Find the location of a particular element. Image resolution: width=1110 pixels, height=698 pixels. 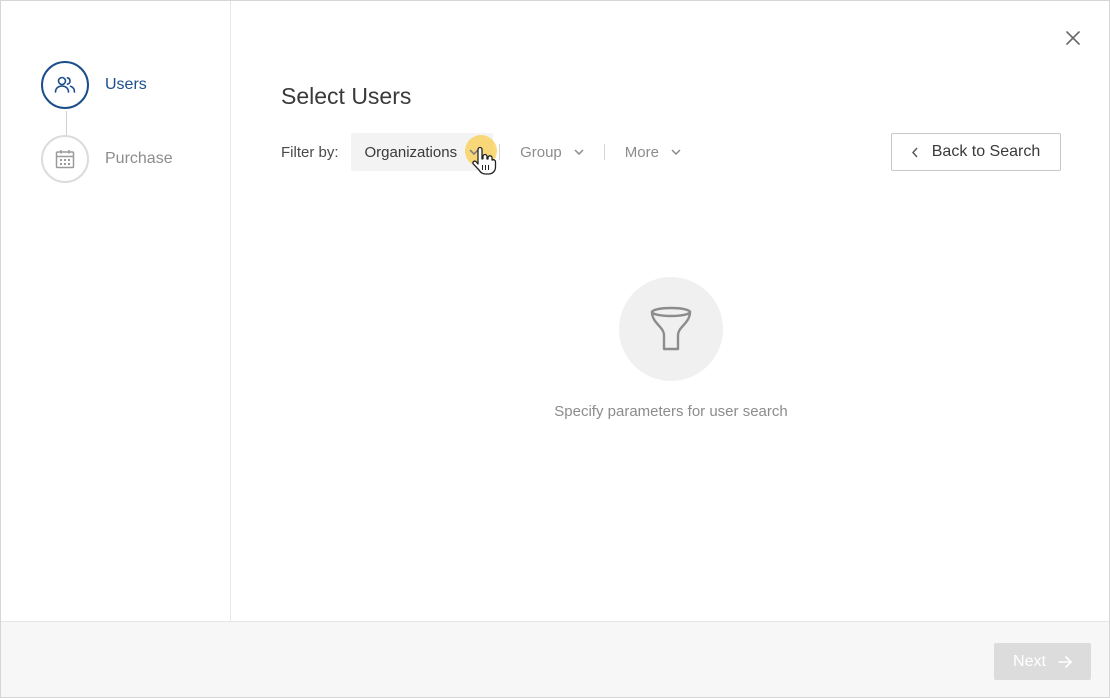

step-users-circle is located at coordinates (65, 85).